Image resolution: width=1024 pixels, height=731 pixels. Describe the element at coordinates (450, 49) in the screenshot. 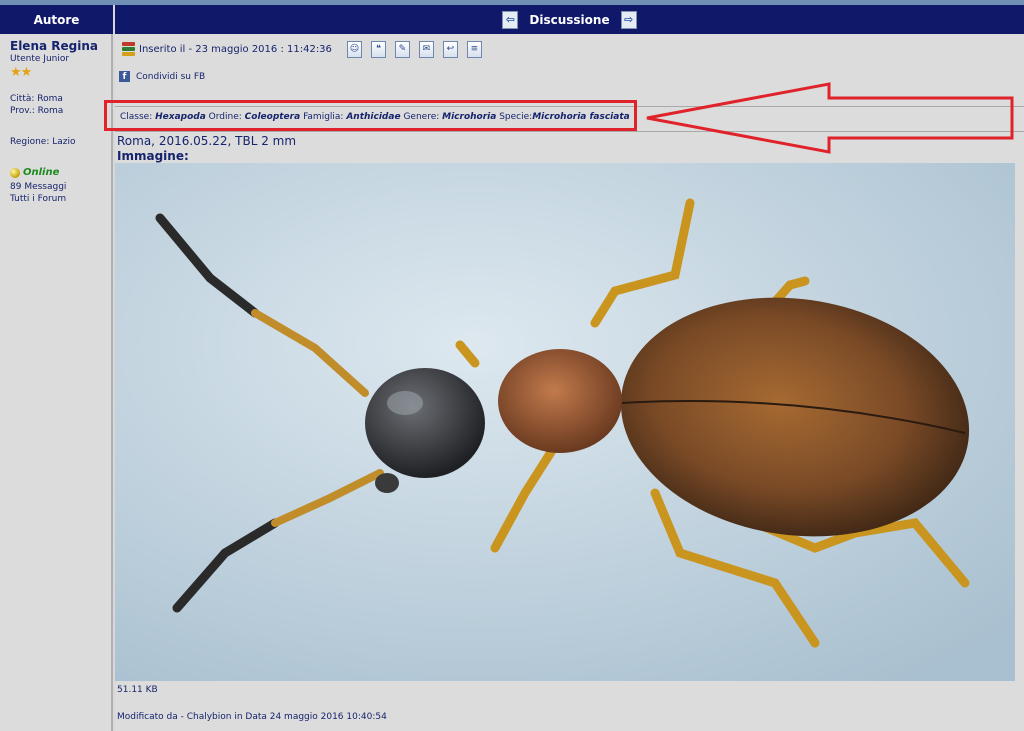

I see `reply-icon: ↩` at that location.